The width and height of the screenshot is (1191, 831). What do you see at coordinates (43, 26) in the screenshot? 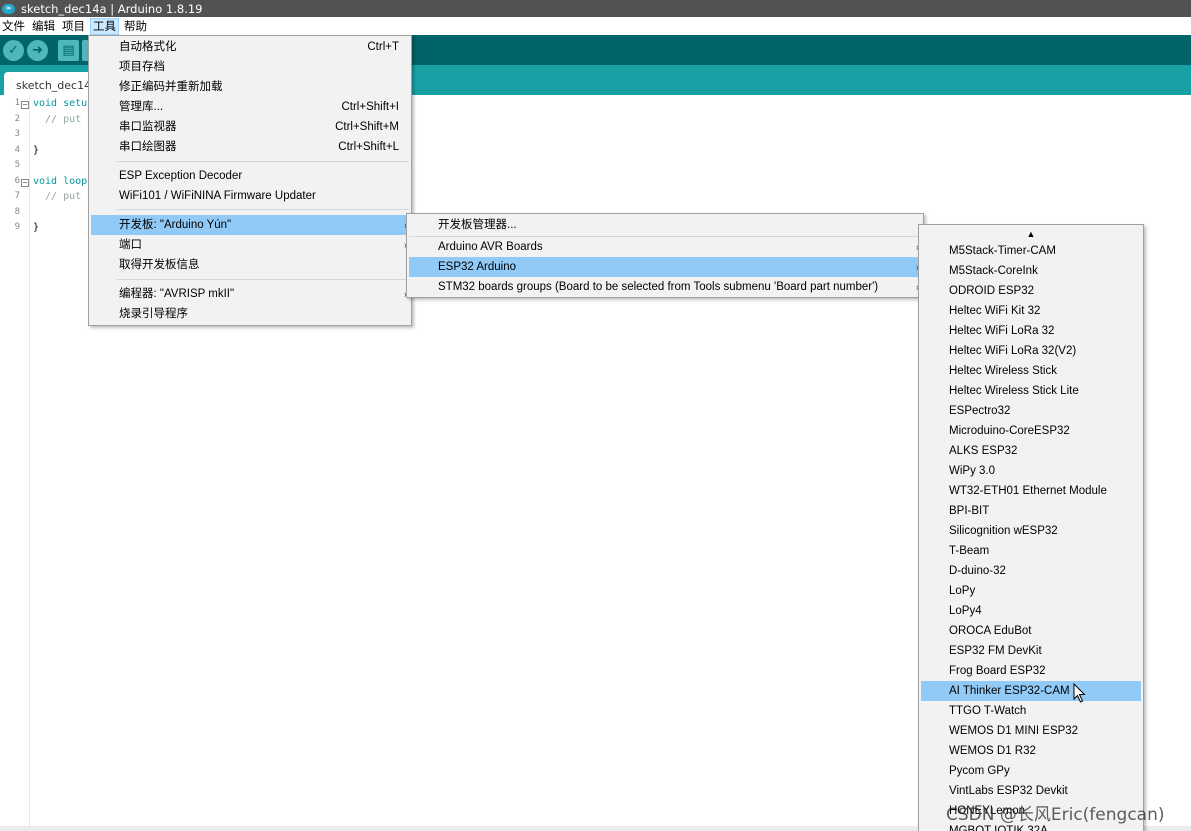
I see `menu-edit: 编辑` at bounding box center [43, 26].